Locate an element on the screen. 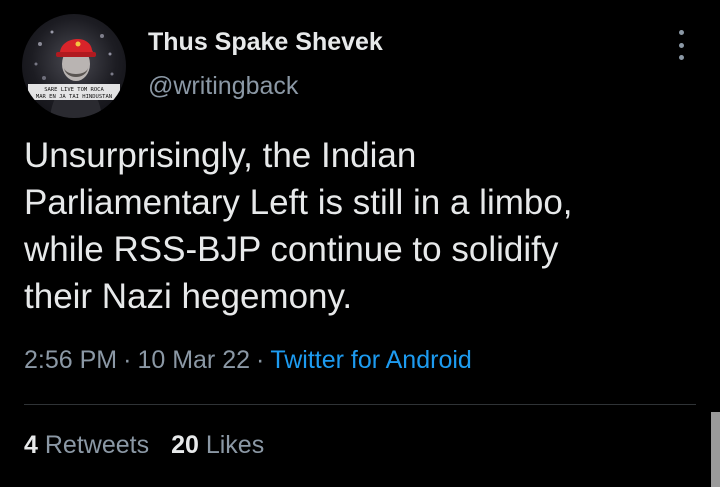 This screenshot has height=487, width=720. likes-count: 20 is located at coordinates (185, 445).